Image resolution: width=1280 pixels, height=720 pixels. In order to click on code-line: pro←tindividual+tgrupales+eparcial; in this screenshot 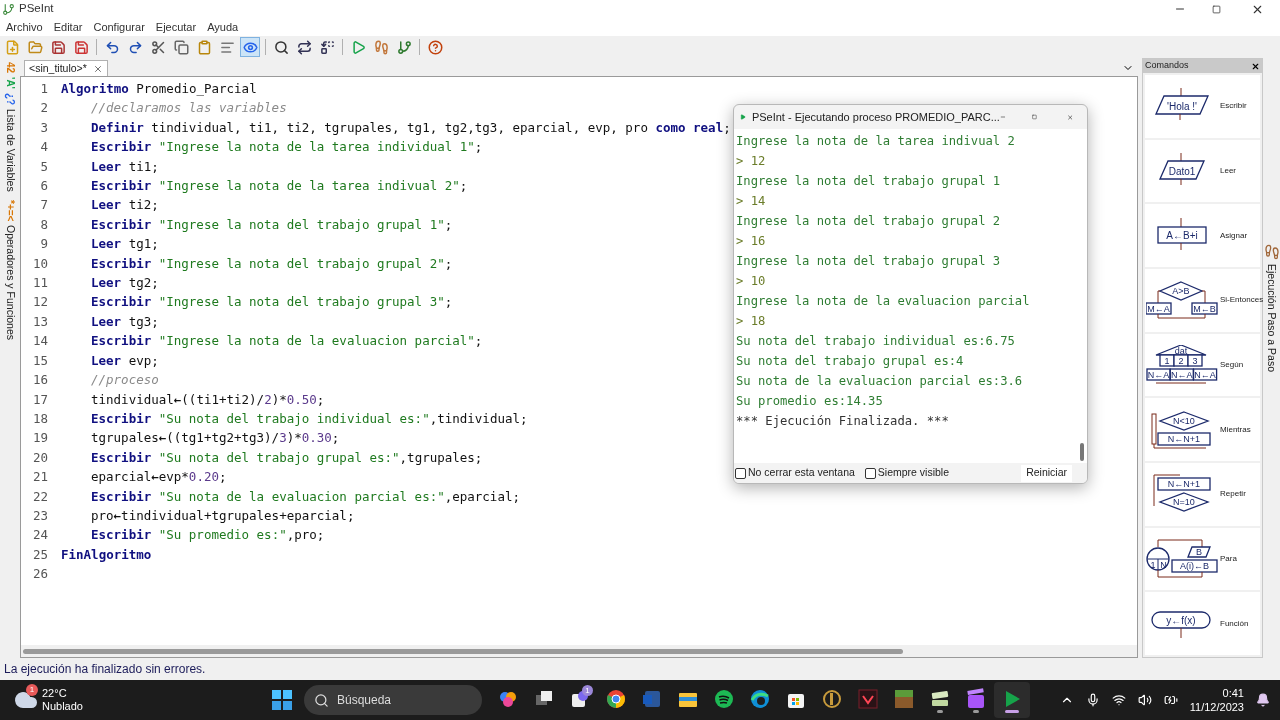, I will do `click(223, 515)`.